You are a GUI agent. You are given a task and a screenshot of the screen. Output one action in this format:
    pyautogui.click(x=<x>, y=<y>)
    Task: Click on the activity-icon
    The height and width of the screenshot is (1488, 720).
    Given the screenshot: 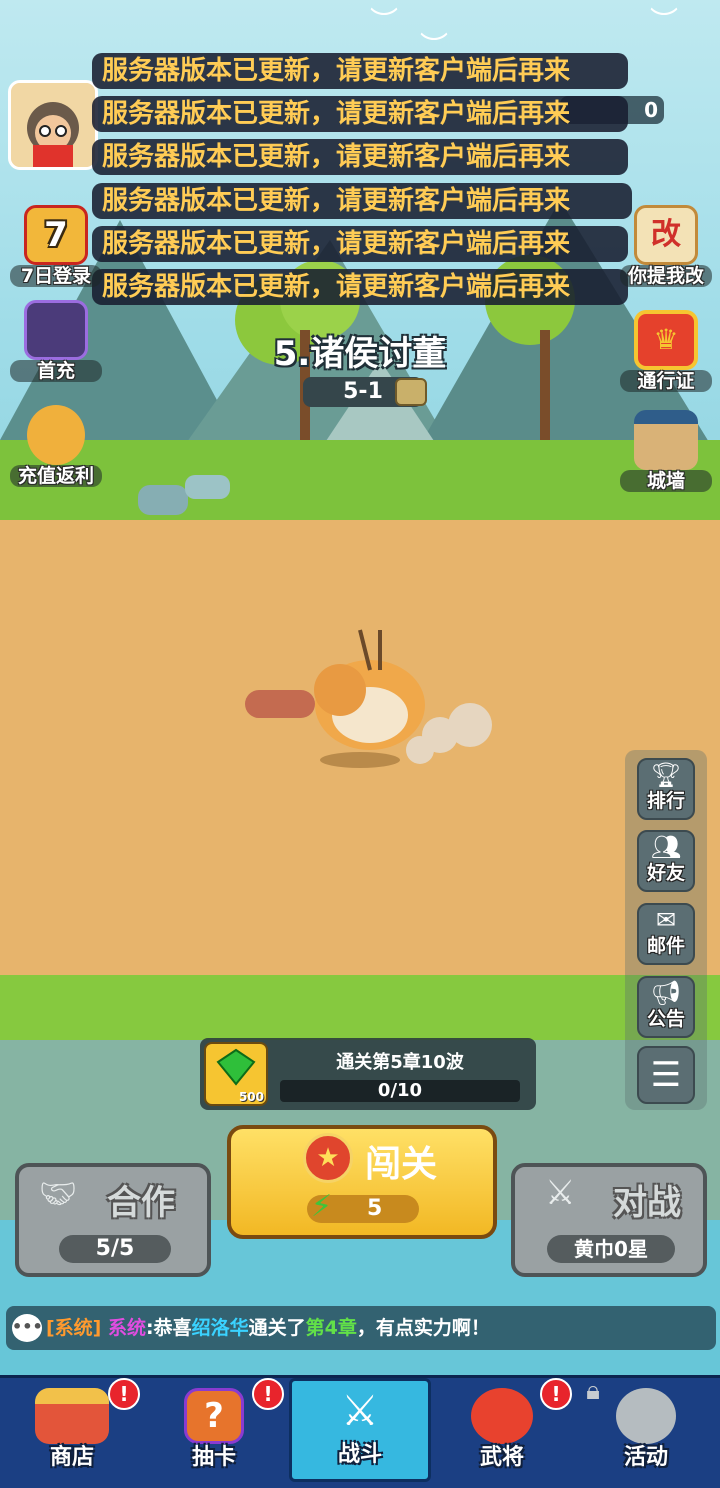 What is the action you would take?
    pyautogui.click(x=646, y=1416)
    